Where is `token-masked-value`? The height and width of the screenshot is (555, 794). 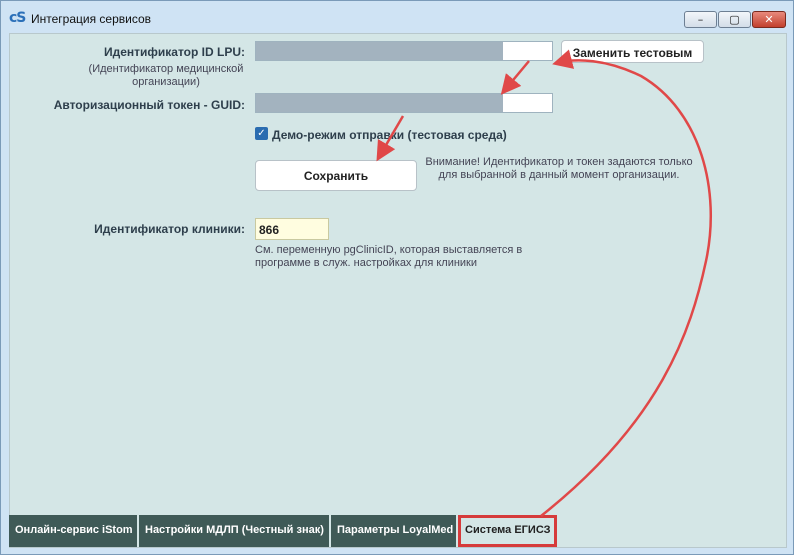
token-masked-value is located at coordinates (379, 103).